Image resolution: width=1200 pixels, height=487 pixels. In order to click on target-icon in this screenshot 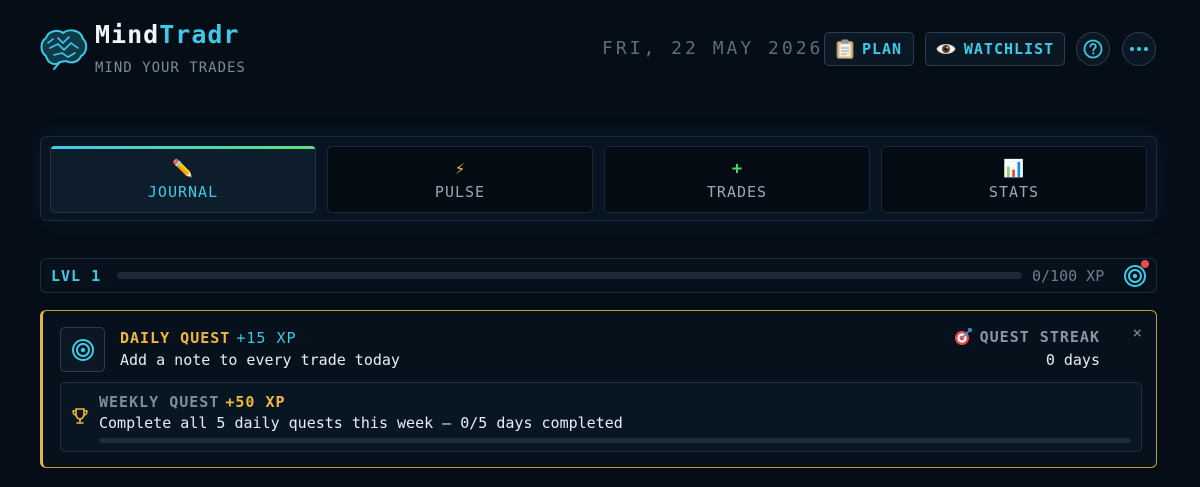, I will do `click(82, 349)`.